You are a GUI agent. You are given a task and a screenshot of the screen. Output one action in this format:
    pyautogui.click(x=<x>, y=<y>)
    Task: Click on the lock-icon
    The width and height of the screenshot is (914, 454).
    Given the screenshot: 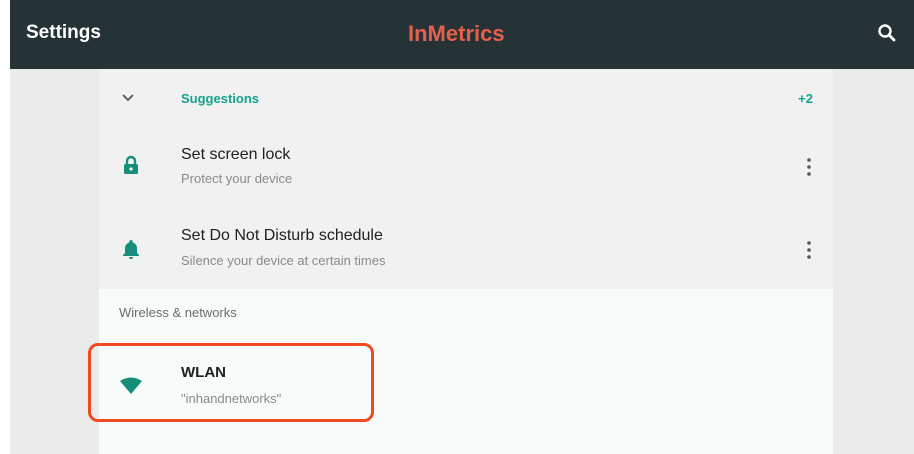 What is the action you would take?
    pyautogui.click(x=131, y=164)
    